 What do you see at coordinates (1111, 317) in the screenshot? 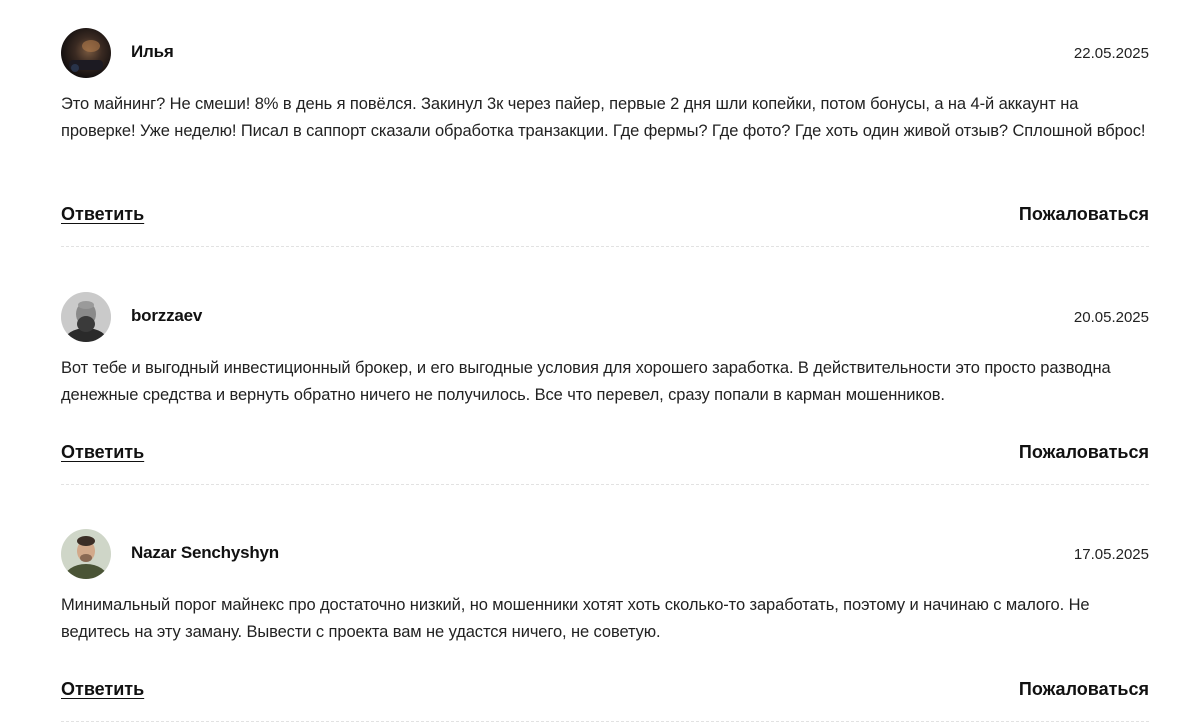
I see `comment-date: 20.05.2025` at bounding box center [1111, 317].